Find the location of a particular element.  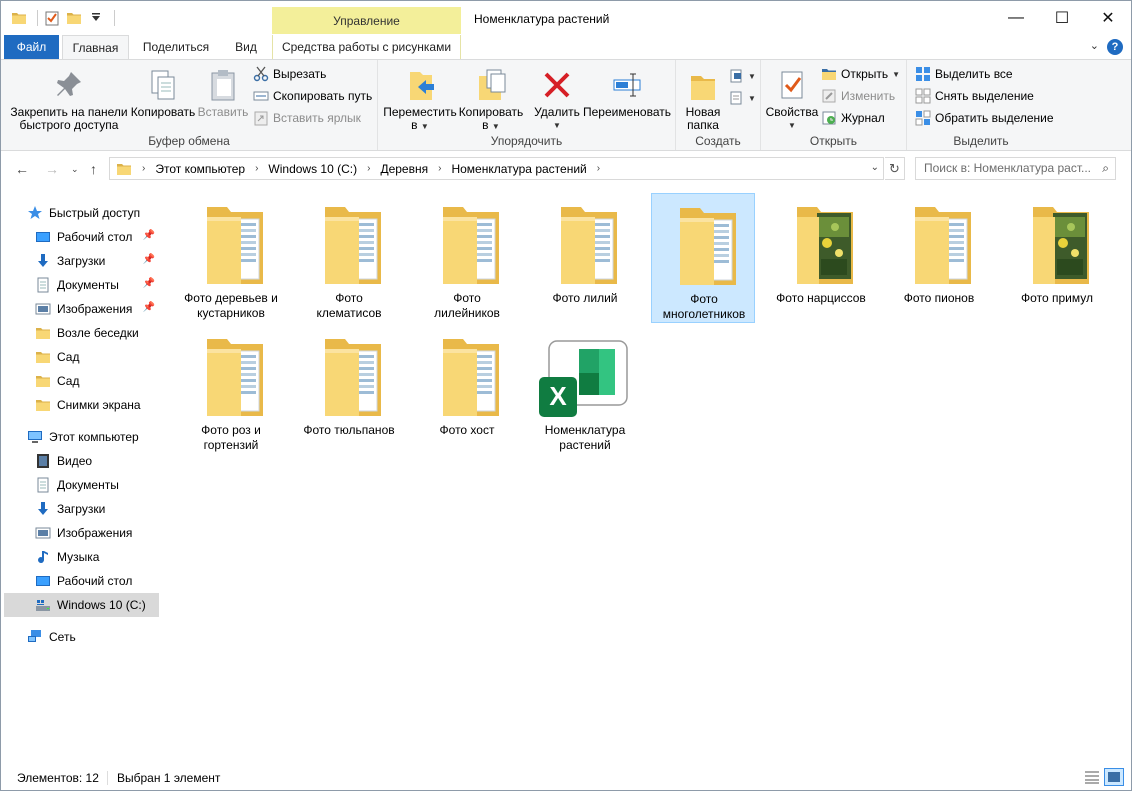

sidebar-item-quick-access: Быстрый доступ is located at coordinates (93, 213).